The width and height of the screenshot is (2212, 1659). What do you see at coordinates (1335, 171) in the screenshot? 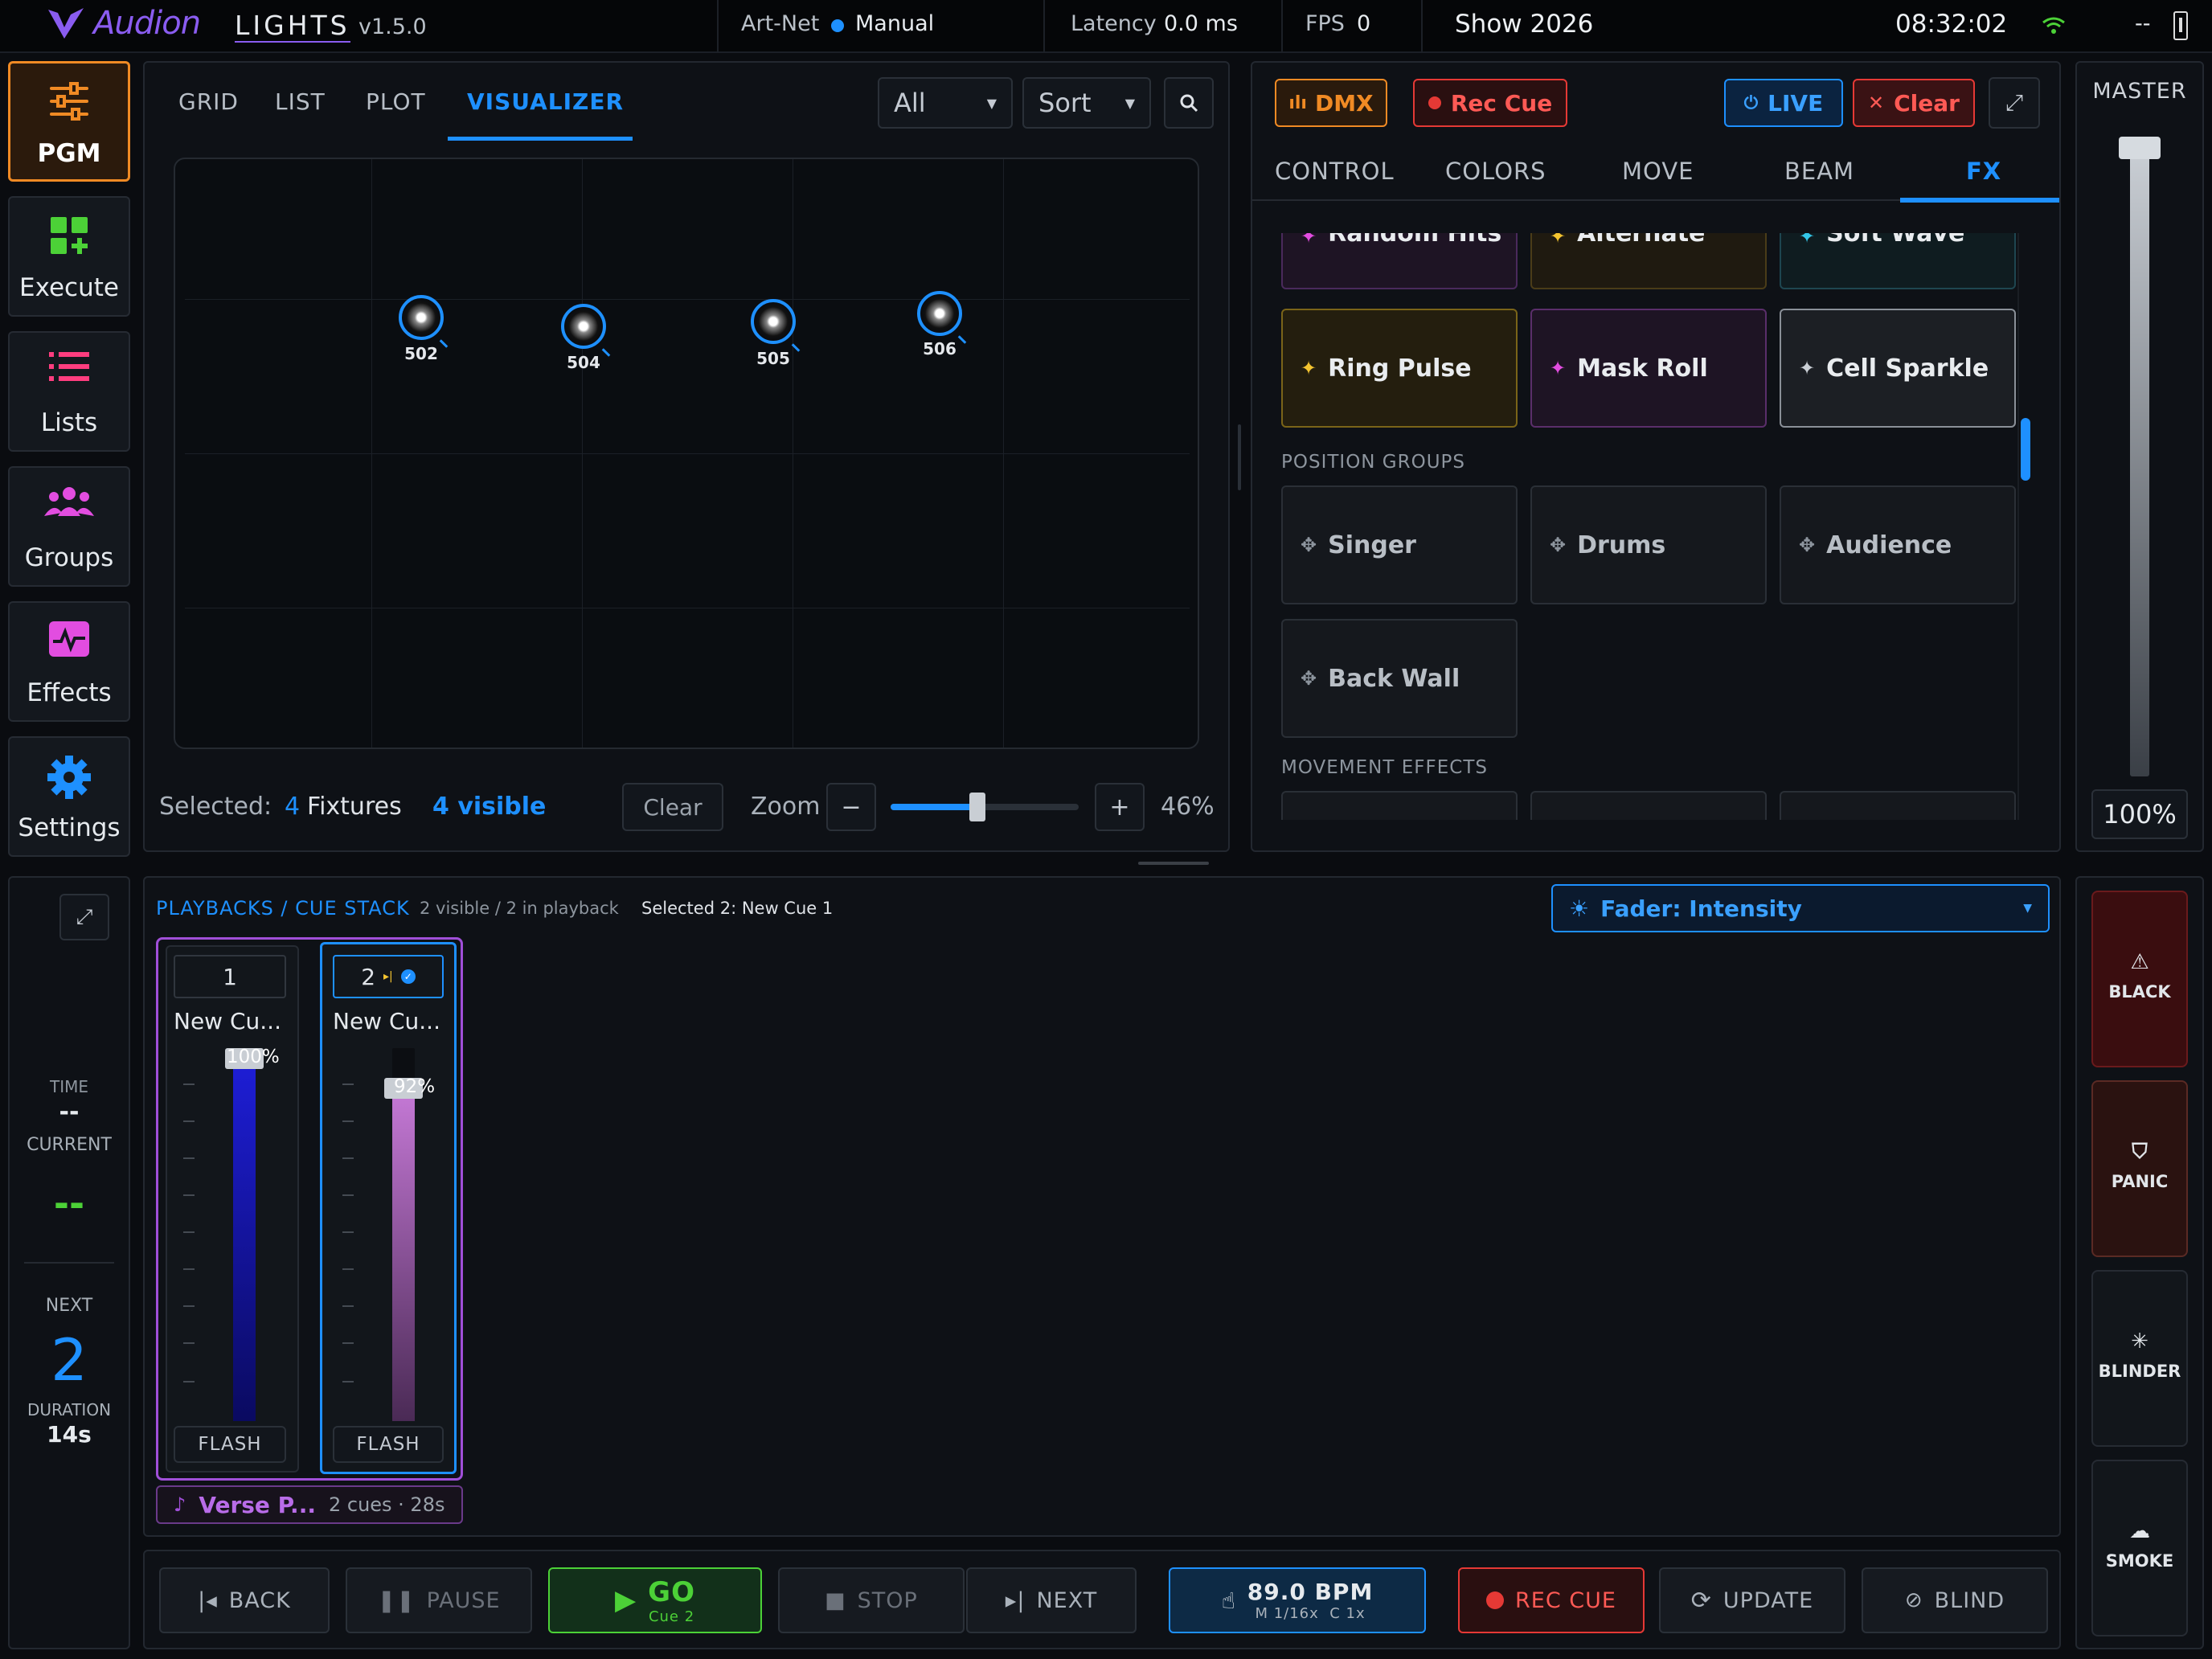
I see `tab-control: CONTROL` at bounding box center [1335, 171].